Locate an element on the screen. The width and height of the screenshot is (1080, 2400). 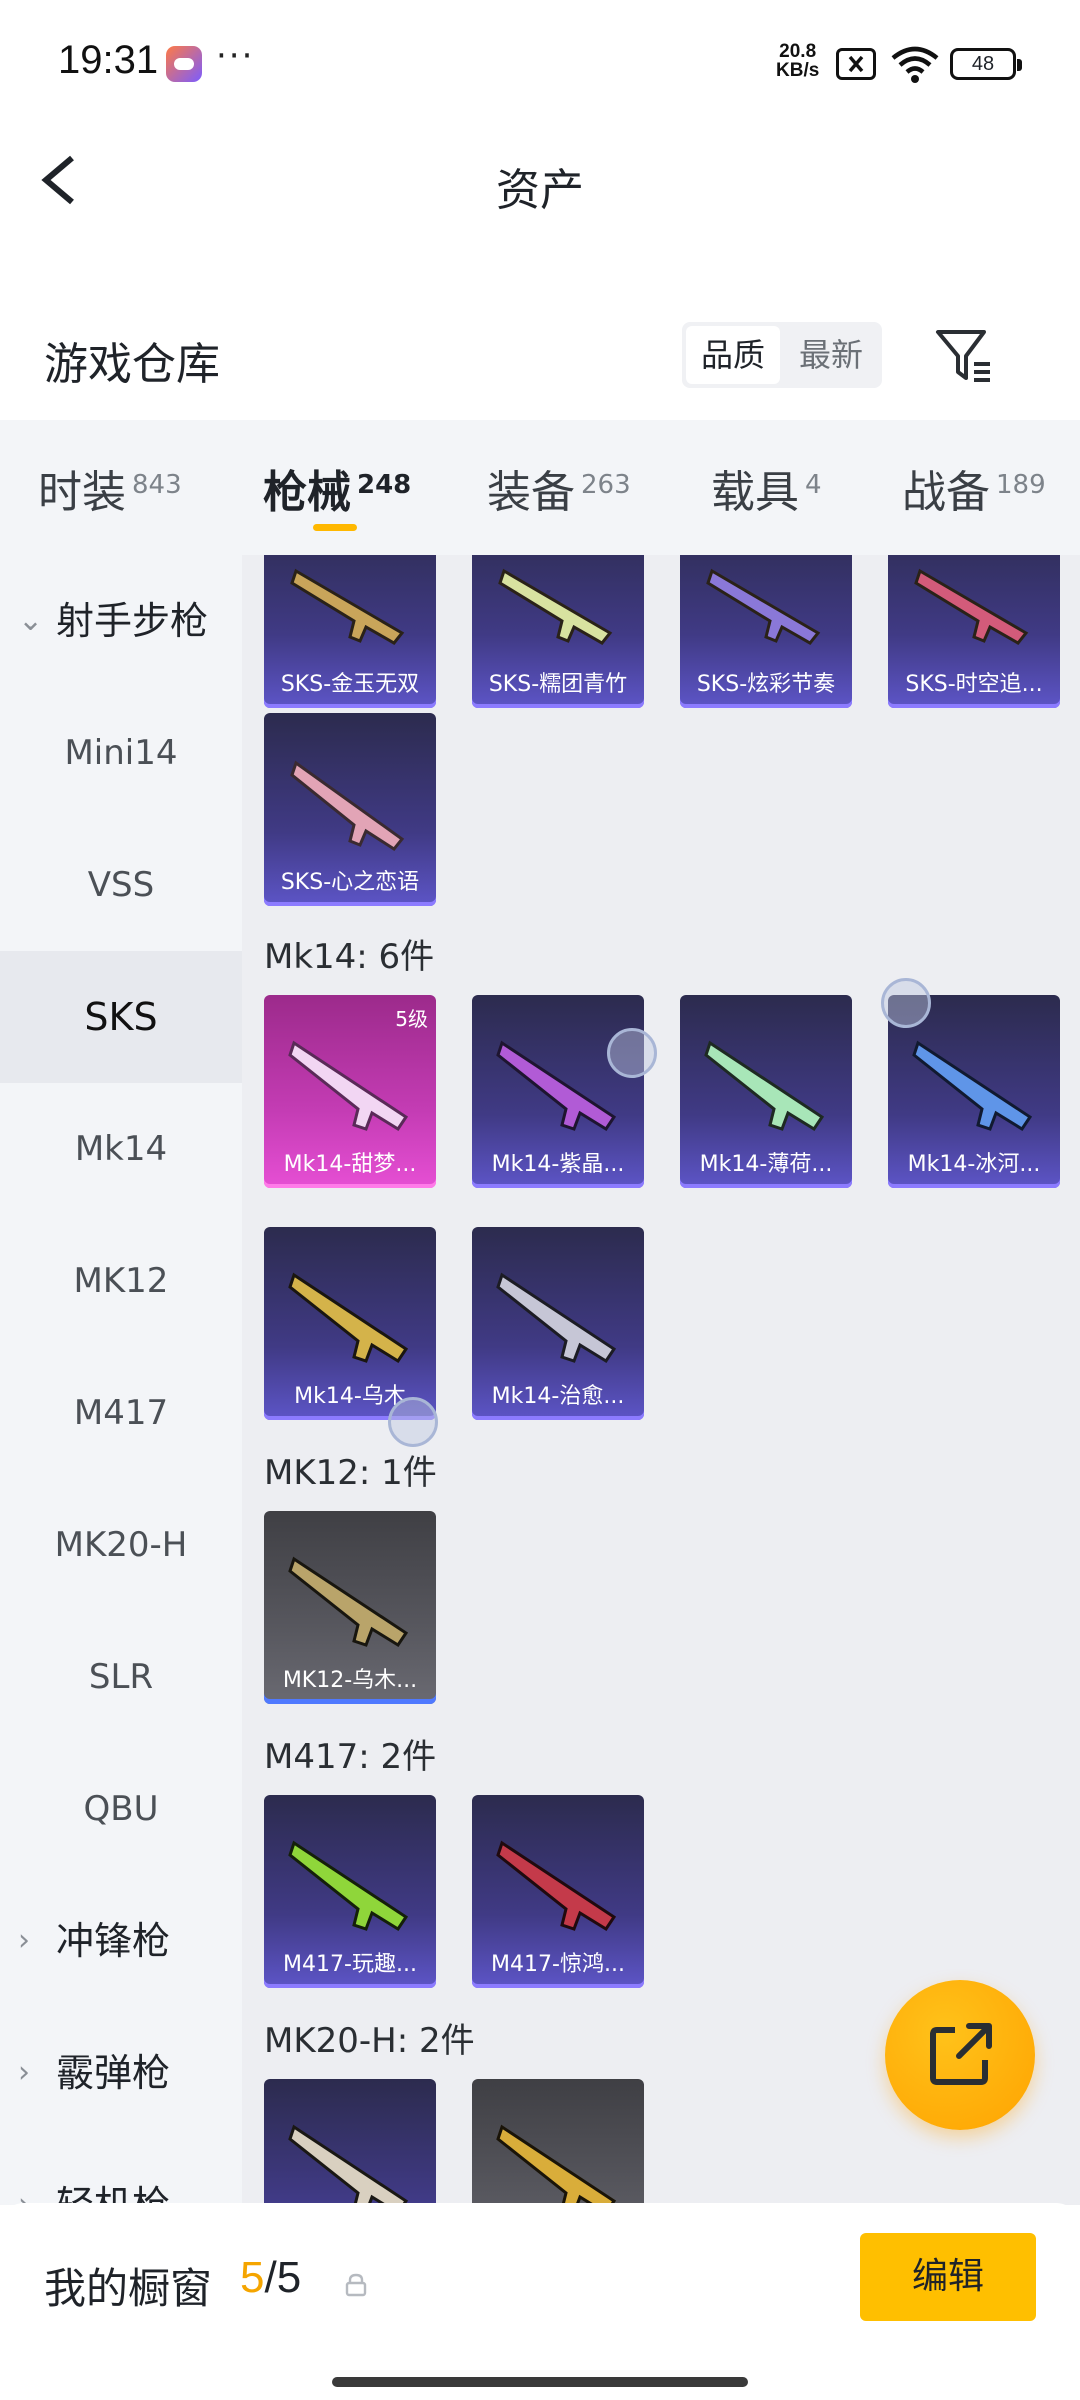
group-title-mk20h: MK20-H: 2件 is located at coordinates (369, 2041).